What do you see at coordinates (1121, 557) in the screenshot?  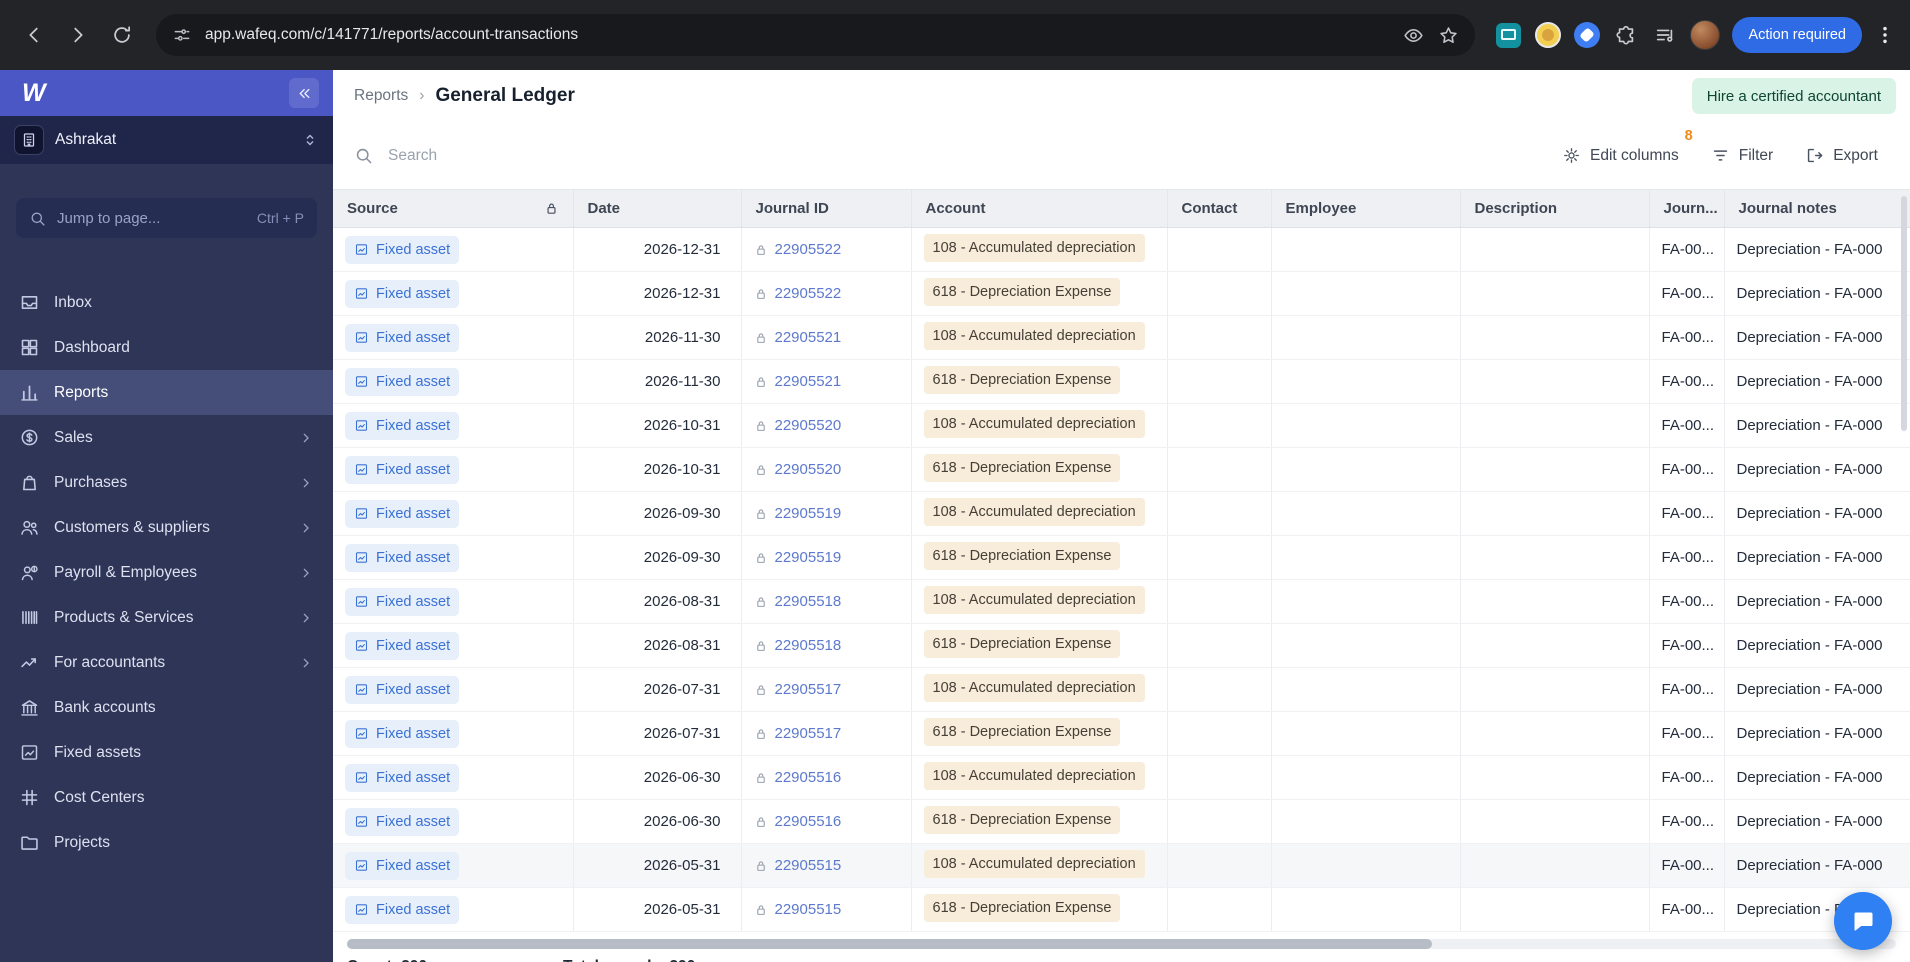 I see `table-row: Fixed asset 2026-09-30 22905519` at bounding box center [1121, 557].